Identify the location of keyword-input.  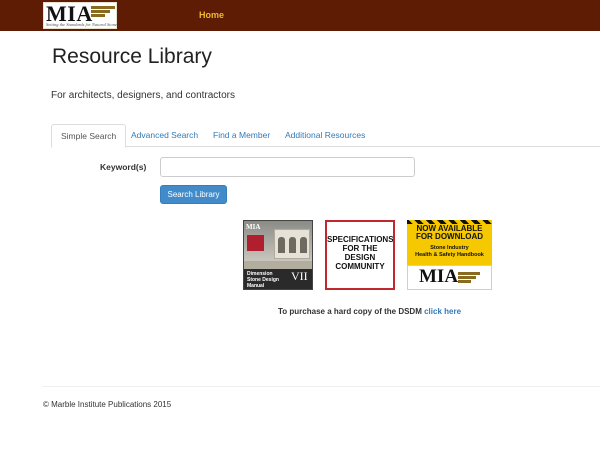
(287, 167).